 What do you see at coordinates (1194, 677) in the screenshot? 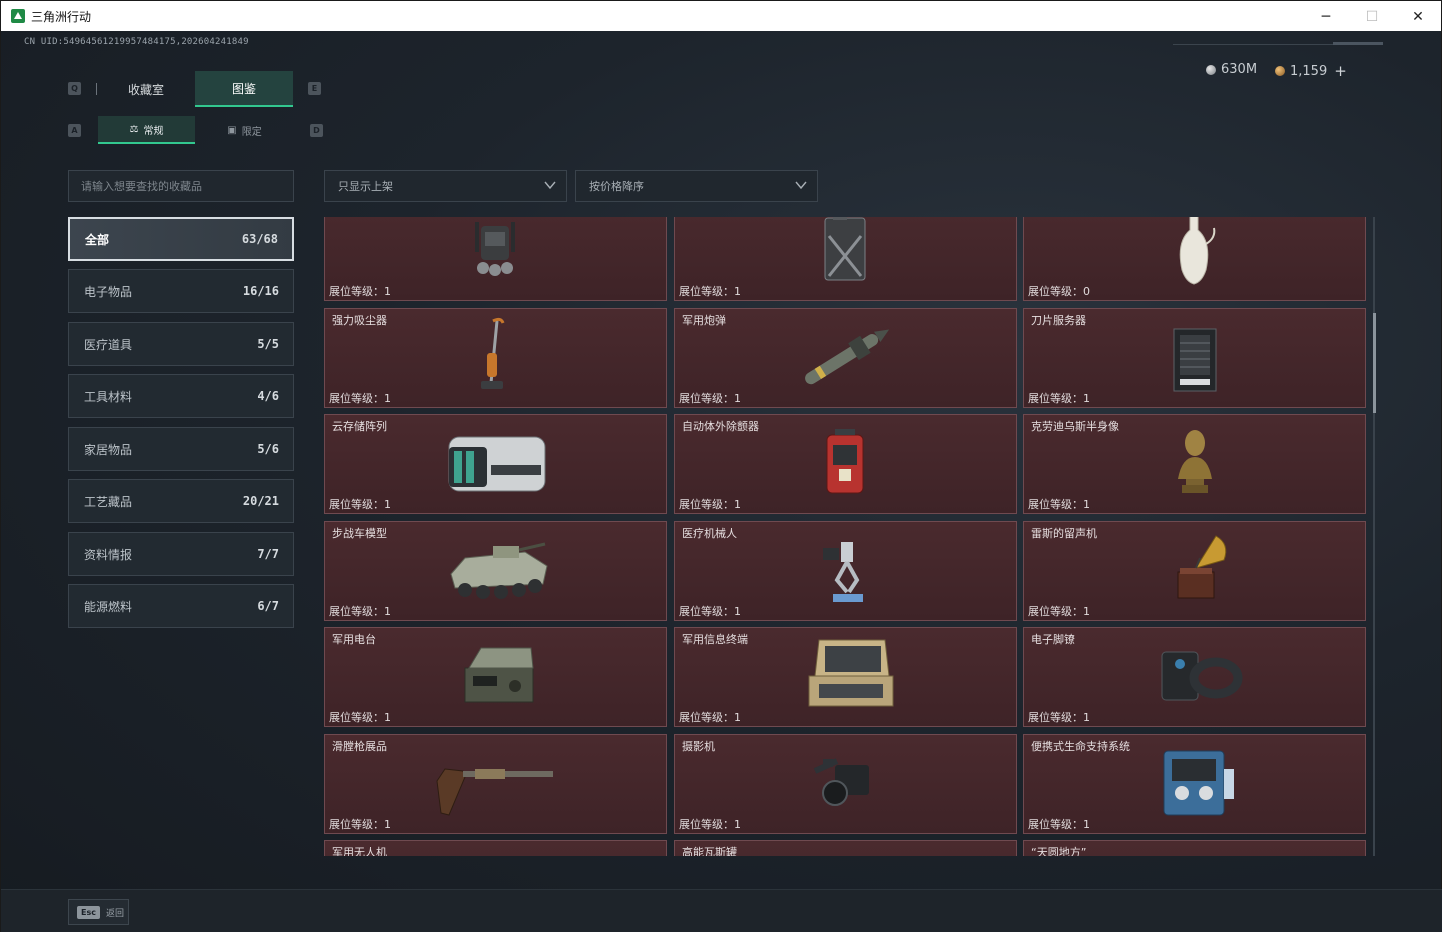
I see `collection-card: 电子脚镣 展位等级：1` at bounding box center [1194, 677].